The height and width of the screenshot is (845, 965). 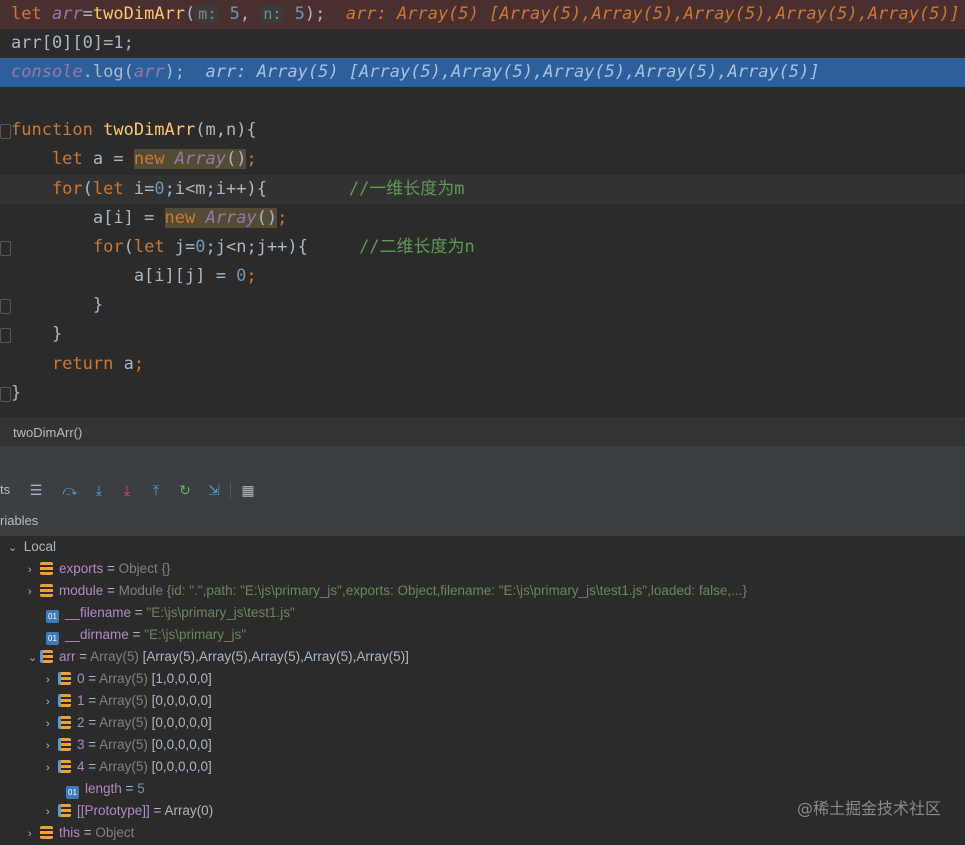 I want to click on evaluate-icon: ▦, so click(x=248, y=490).